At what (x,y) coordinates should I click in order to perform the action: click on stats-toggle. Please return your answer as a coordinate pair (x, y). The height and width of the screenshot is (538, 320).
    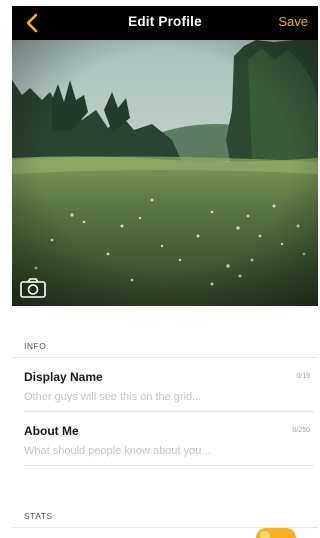
    Looking at the image, I should click on (276, 533).